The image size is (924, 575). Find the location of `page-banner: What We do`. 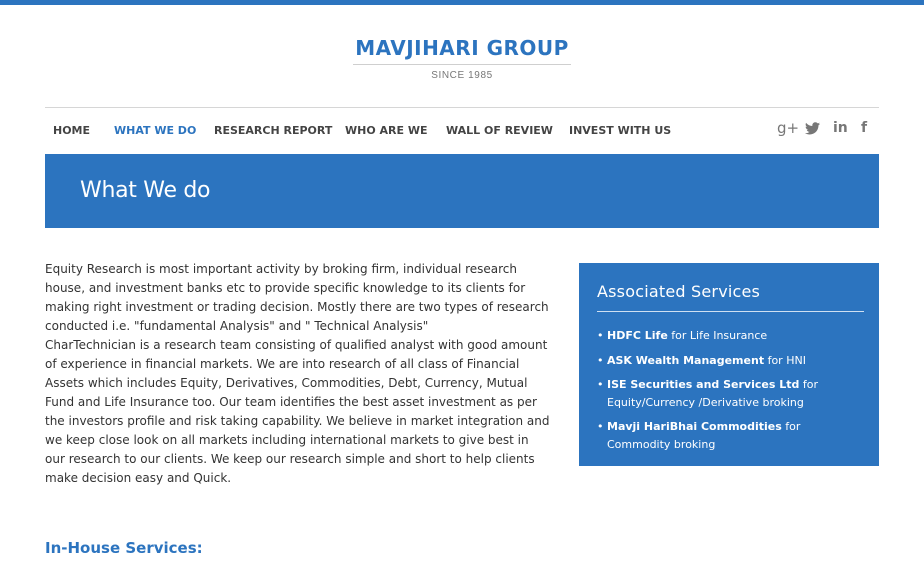

page-banner: What We do is located at coordinates (462, 191).